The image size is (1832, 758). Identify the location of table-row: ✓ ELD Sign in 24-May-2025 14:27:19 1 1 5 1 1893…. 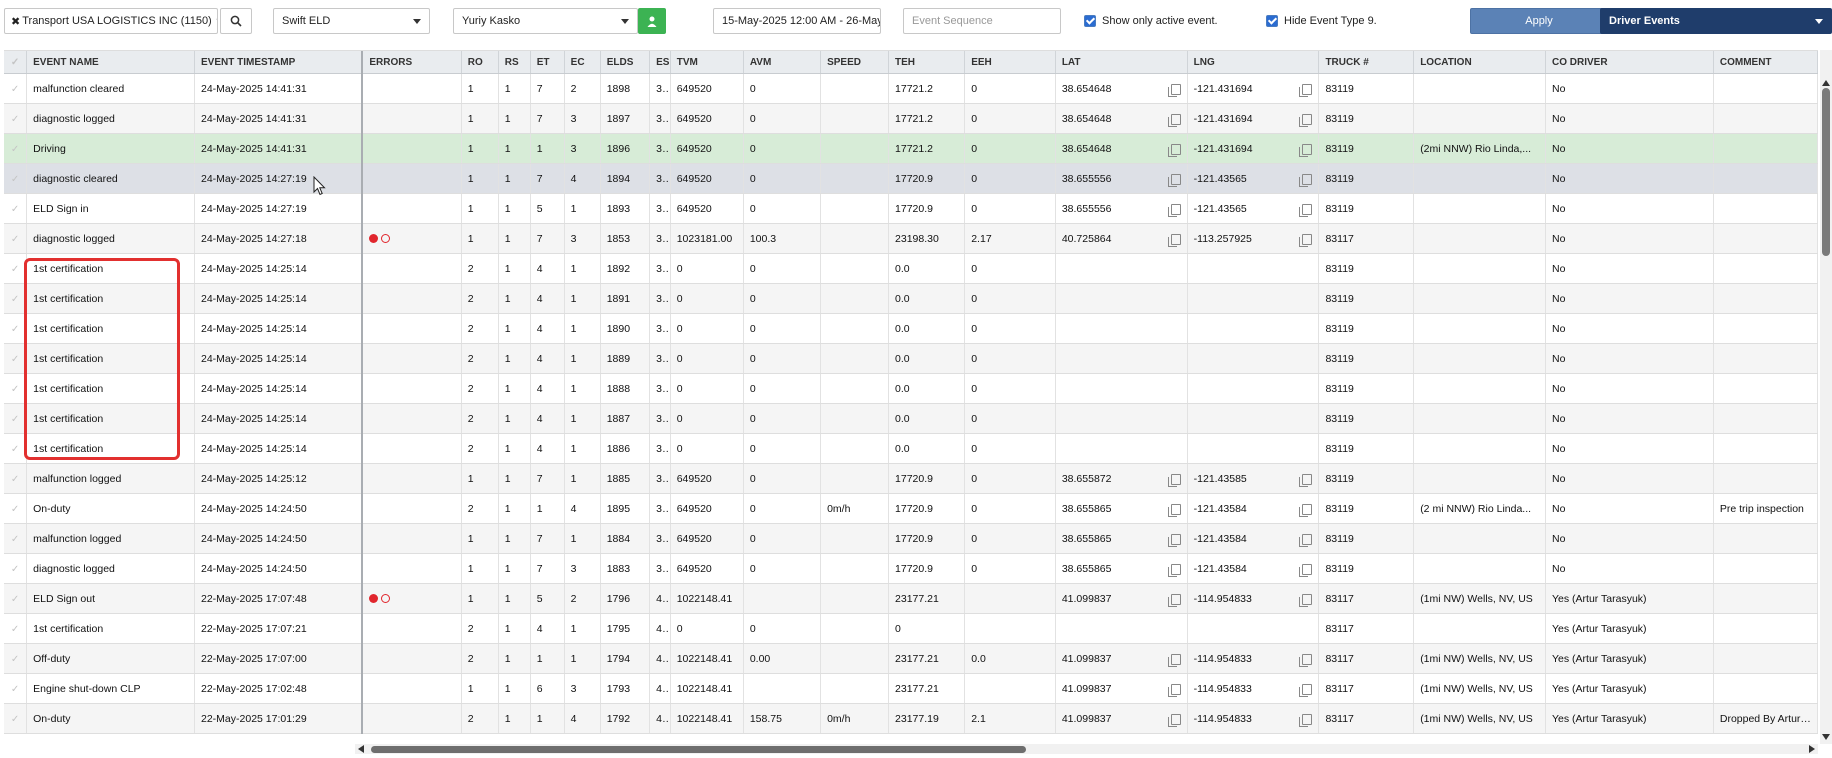
(911, 208).